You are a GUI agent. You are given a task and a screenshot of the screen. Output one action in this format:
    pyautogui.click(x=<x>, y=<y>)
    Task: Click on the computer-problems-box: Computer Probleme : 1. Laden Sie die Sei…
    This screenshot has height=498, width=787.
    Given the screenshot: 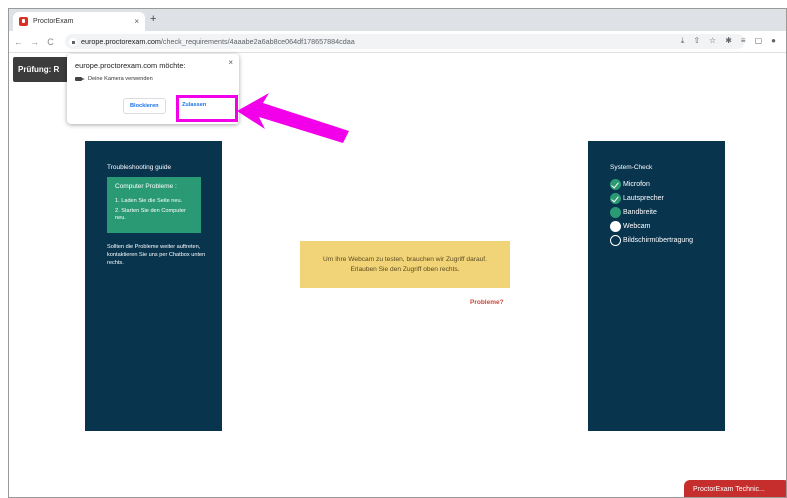 What is the action you would take?
    pyautogui.click(x=154, y=205)
    